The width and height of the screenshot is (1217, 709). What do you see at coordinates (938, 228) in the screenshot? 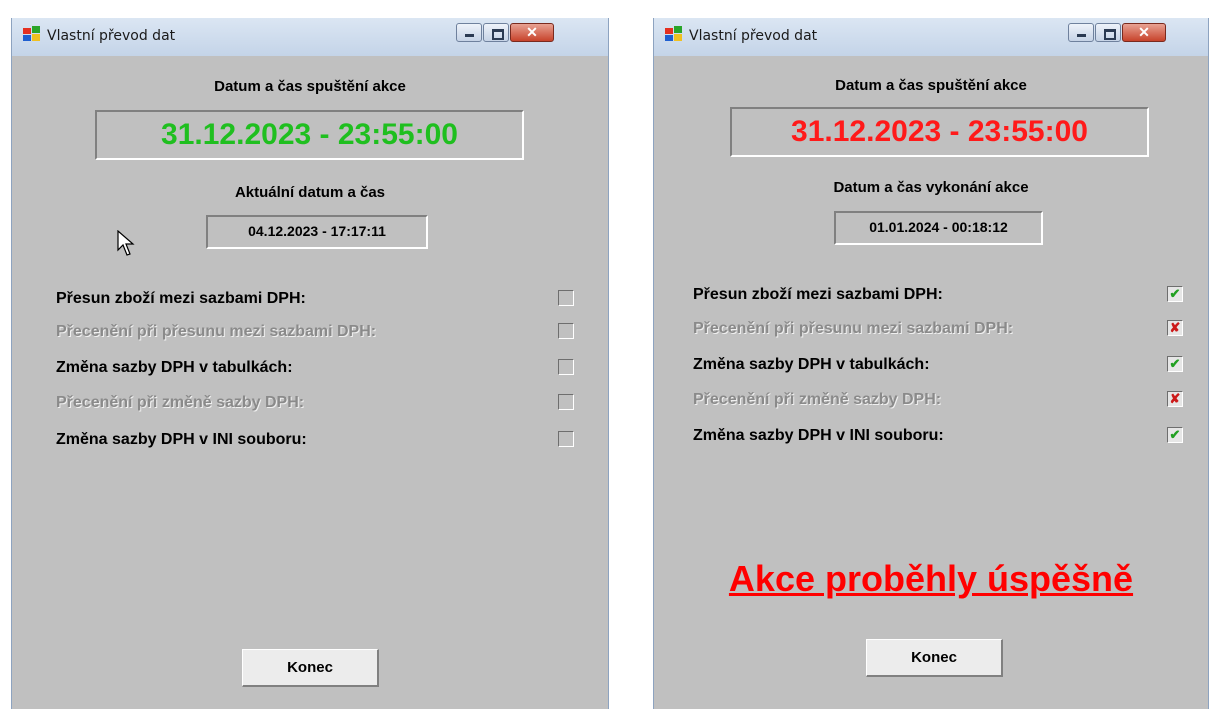
I see `exec-datetime-display: 01.01.2024 - 00:18:12` at bounding box center [938, 228].